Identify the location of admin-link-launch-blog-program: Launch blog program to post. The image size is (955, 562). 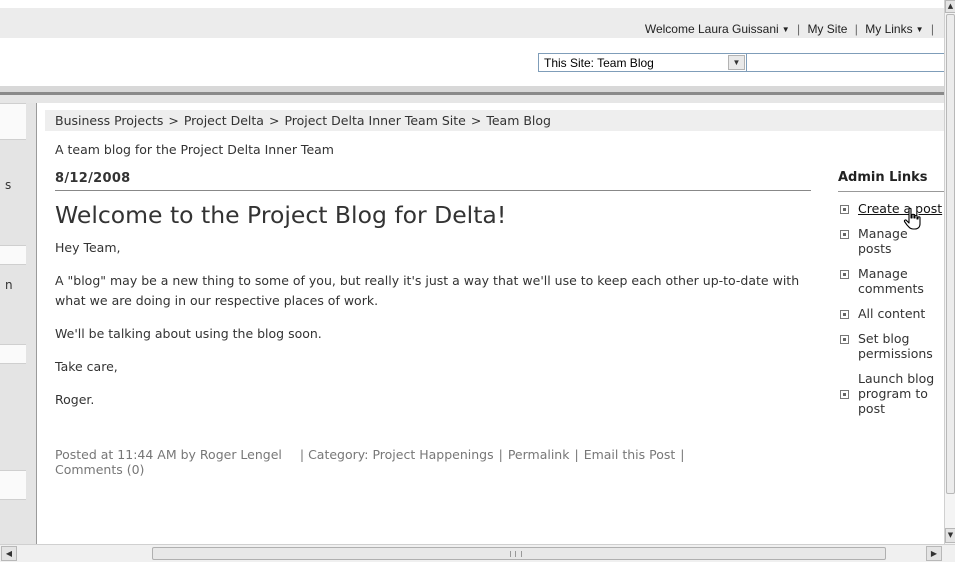
(891, 393).